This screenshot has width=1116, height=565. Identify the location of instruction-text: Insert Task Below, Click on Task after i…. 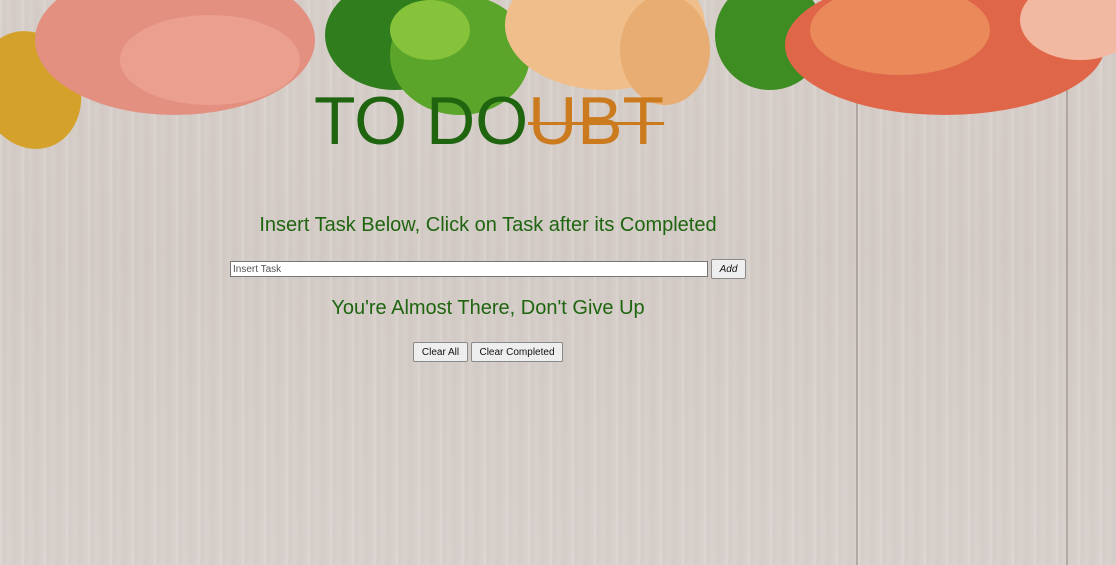
(488, 225).